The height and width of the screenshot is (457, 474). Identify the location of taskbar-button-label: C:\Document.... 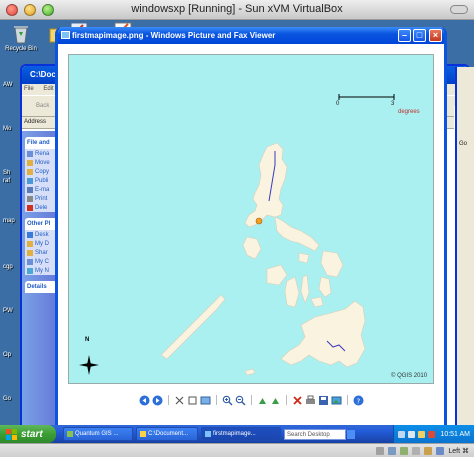
(168, 434).